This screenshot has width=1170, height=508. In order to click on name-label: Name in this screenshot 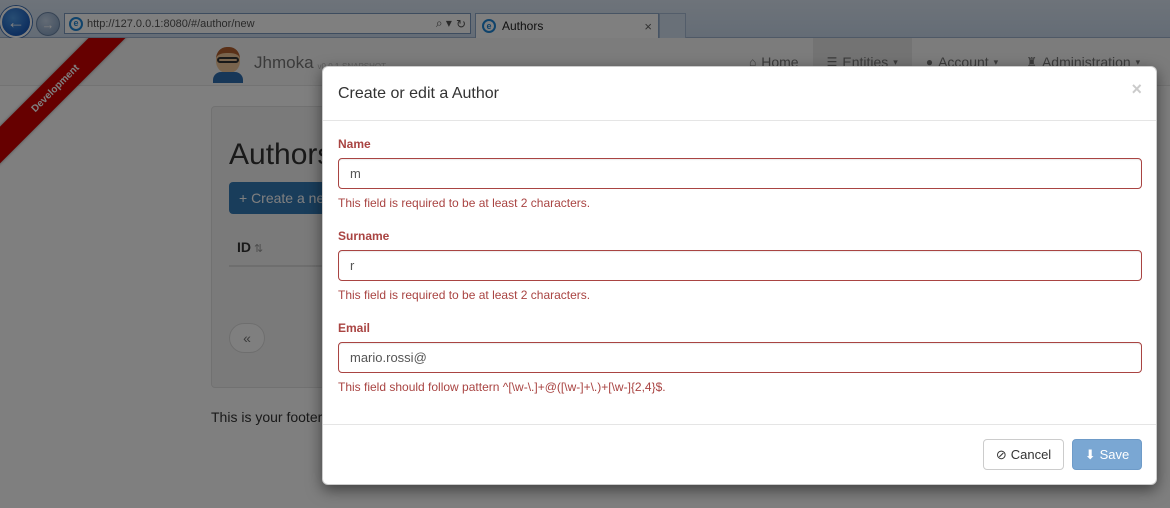, I will do `click(354, 144)`.